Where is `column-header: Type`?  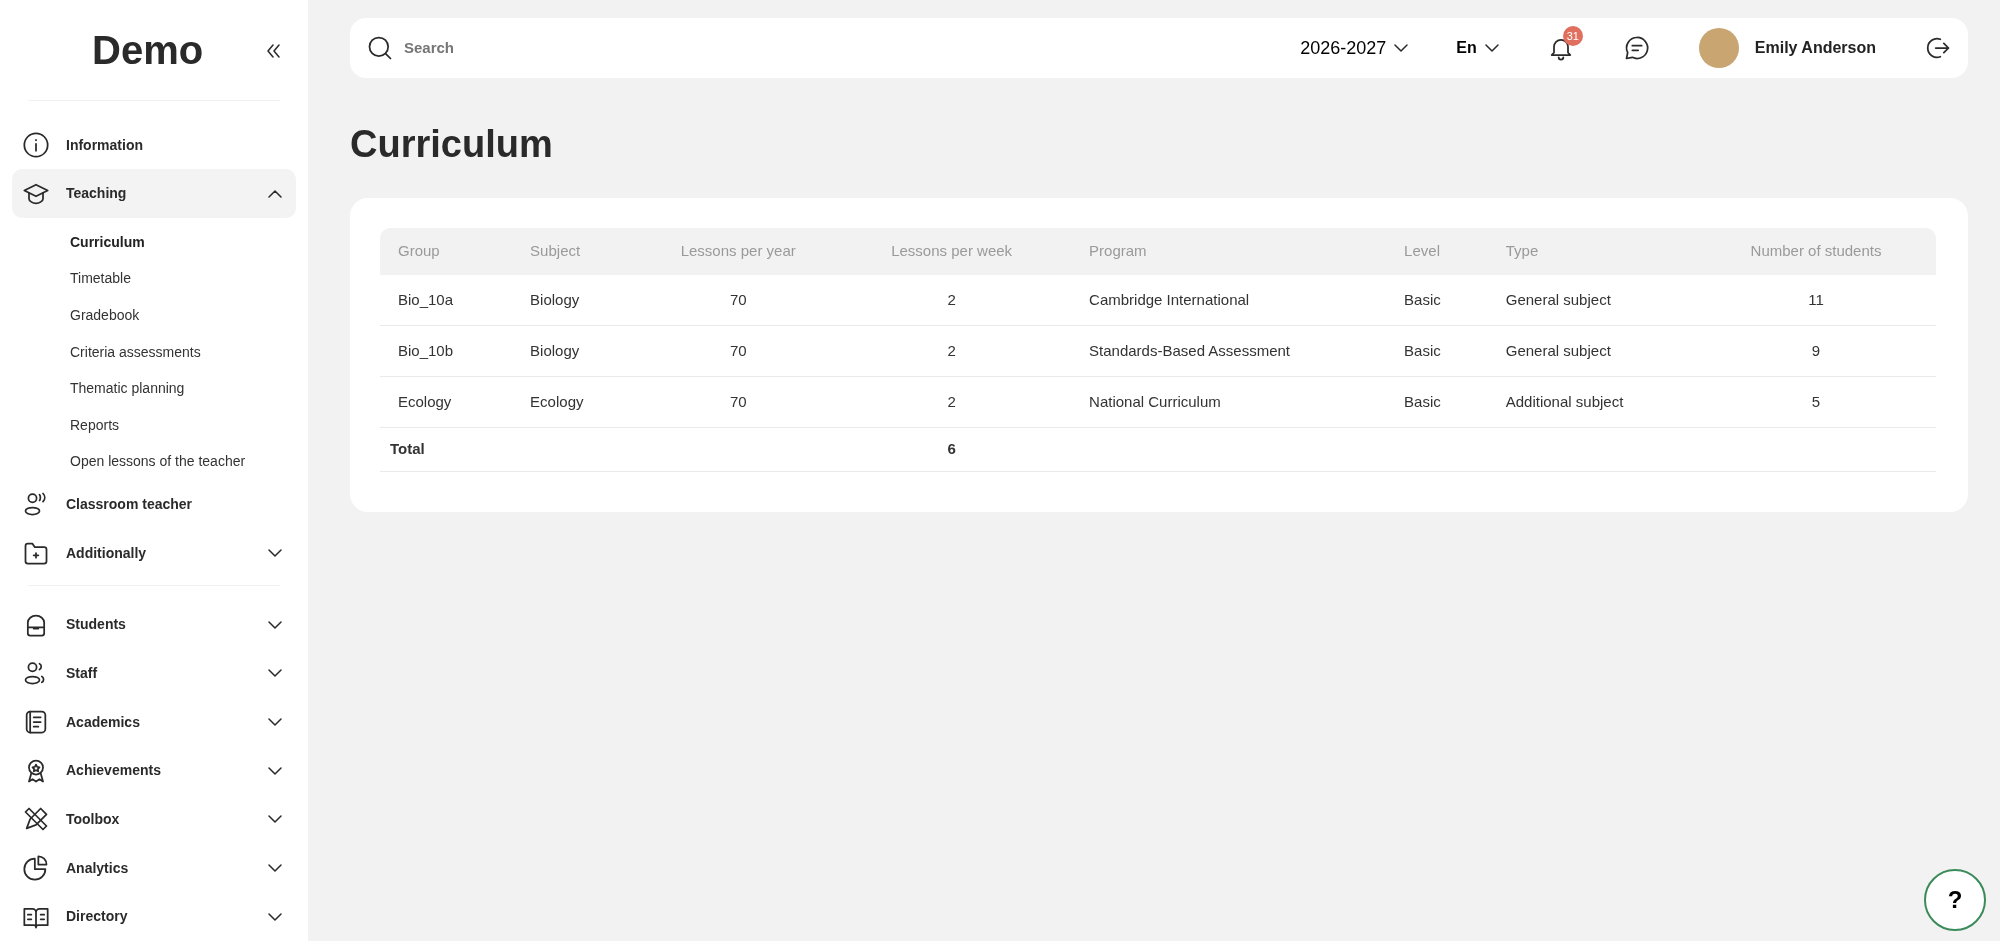 column-header: Type is located at coordinates (1592, 251).